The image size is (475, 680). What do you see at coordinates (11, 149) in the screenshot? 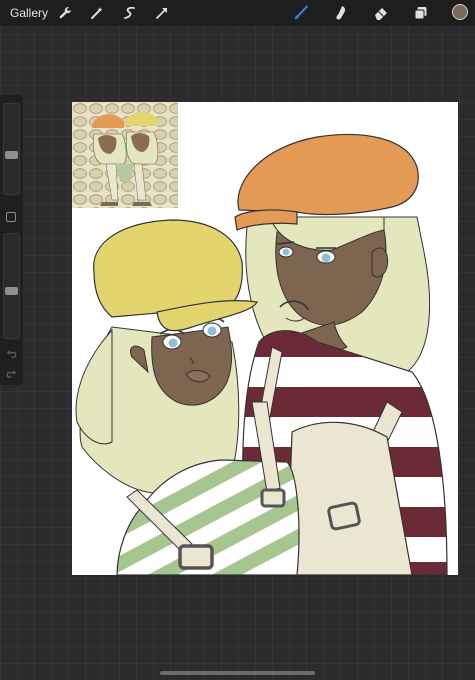
I see `brush-size-slider` at bounding box center [11, 149].